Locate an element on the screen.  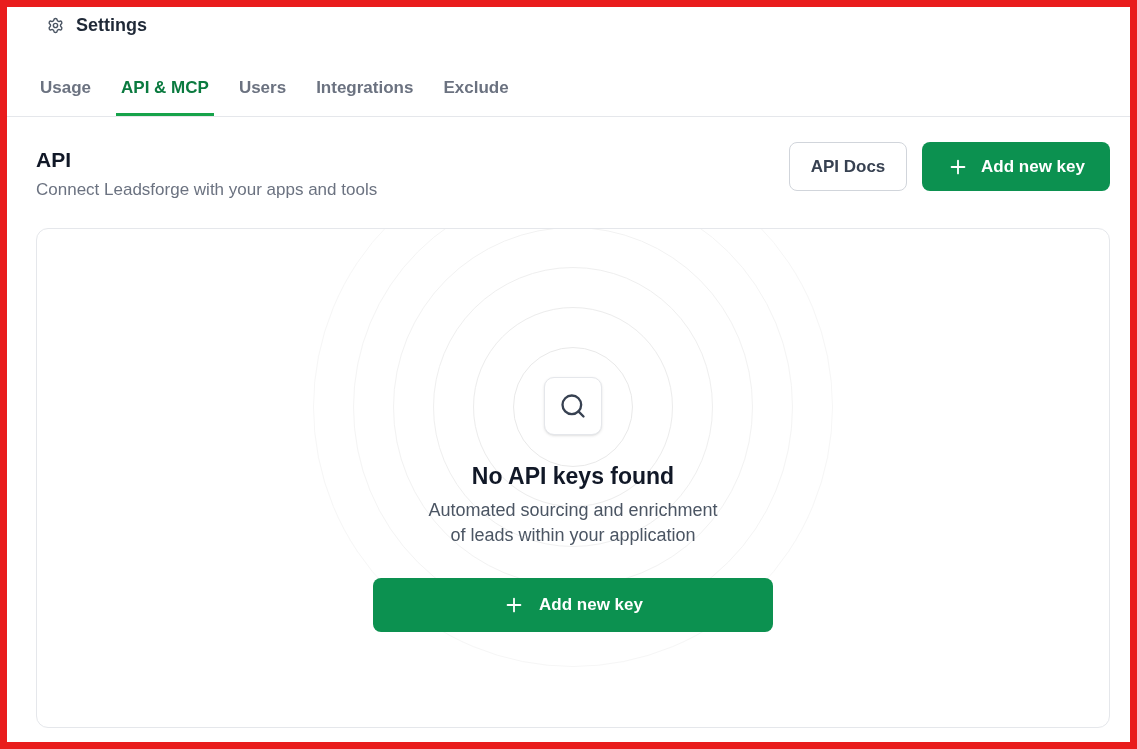
tab: Usage is located at coordinates (66, 91).